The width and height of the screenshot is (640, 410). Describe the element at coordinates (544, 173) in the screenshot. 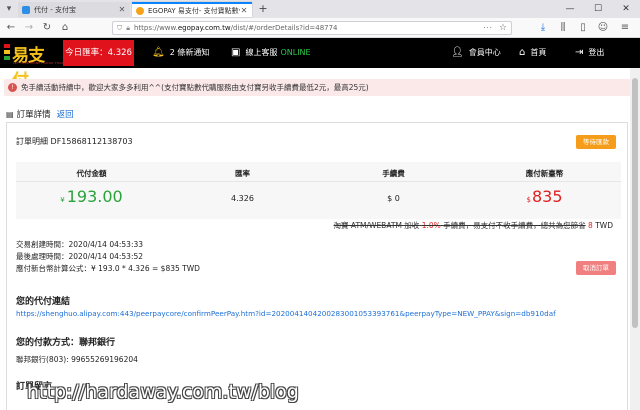

I see `header-total: 應付新臺幣` at that location.